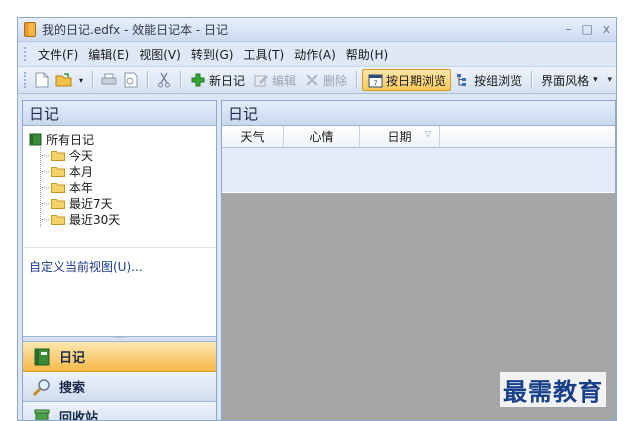 The image size is (624, 421). Describe the element at coordinates (131, 80) in the screenshot. I see `print-preview-icon` at that location.